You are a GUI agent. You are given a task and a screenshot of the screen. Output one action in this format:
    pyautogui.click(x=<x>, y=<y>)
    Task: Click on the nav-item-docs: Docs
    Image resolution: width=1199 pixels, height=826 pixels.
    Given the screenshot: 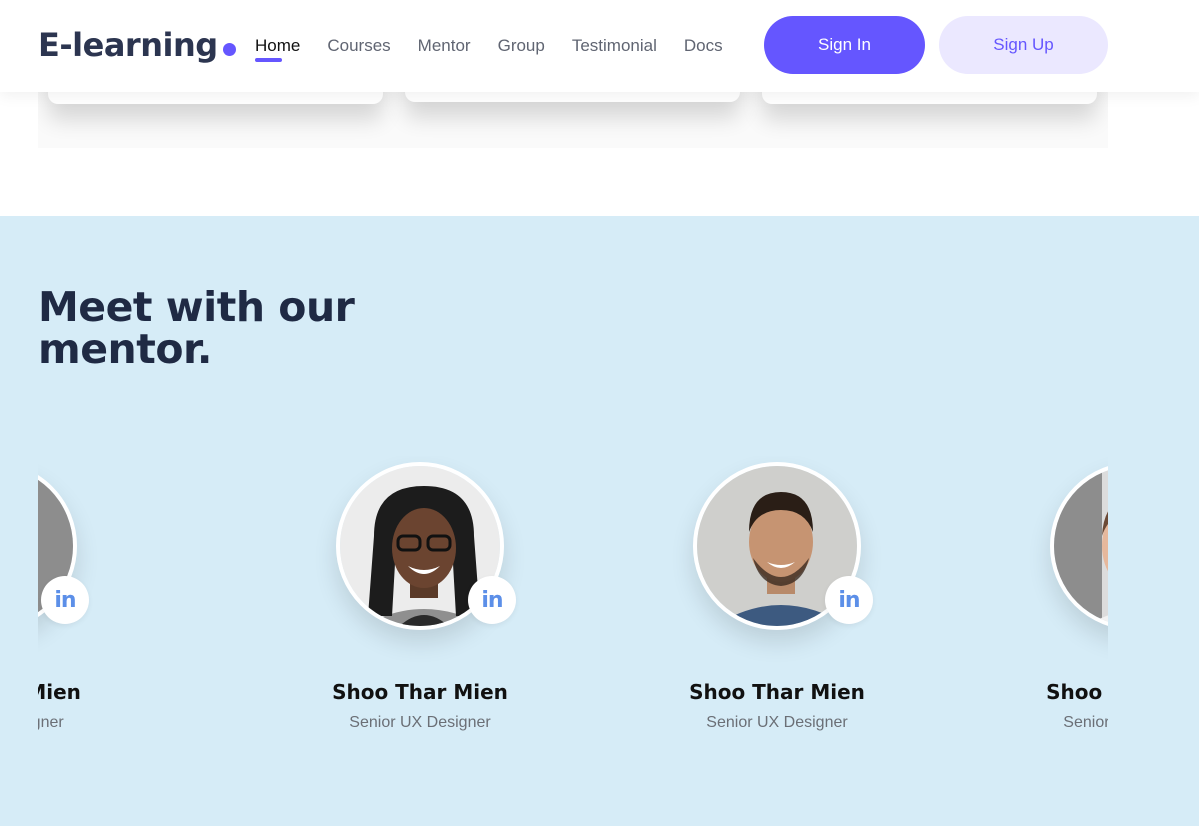 What is the action you would take?
    pyautogui.click(x=703, y=46)
    